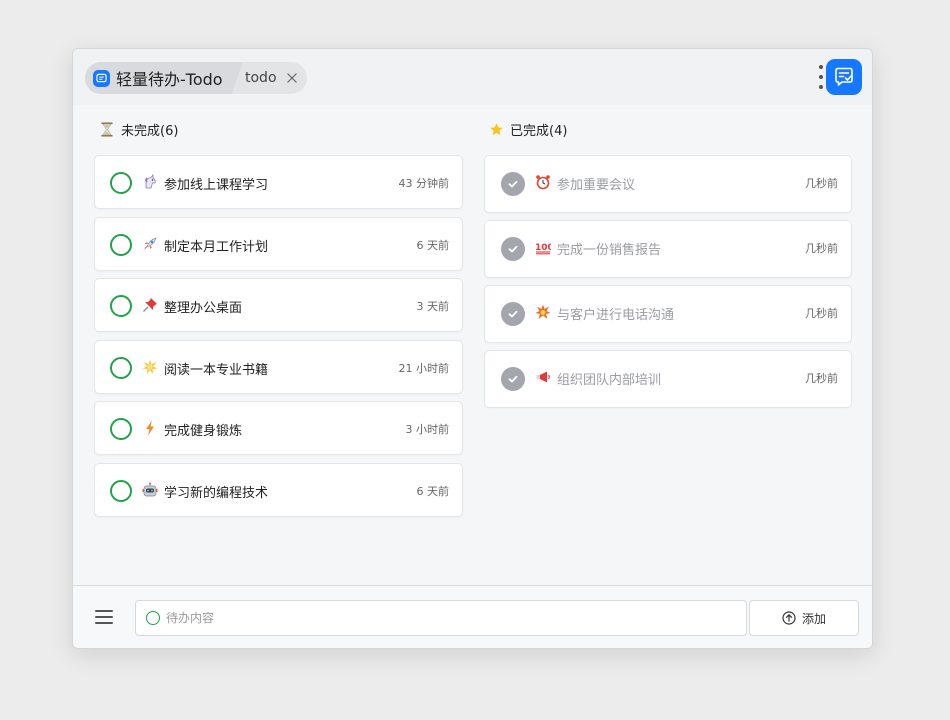 The height and width of the screenshot is (720, 950). I want to click on tab-todo-label: todo, so click(261, 78).